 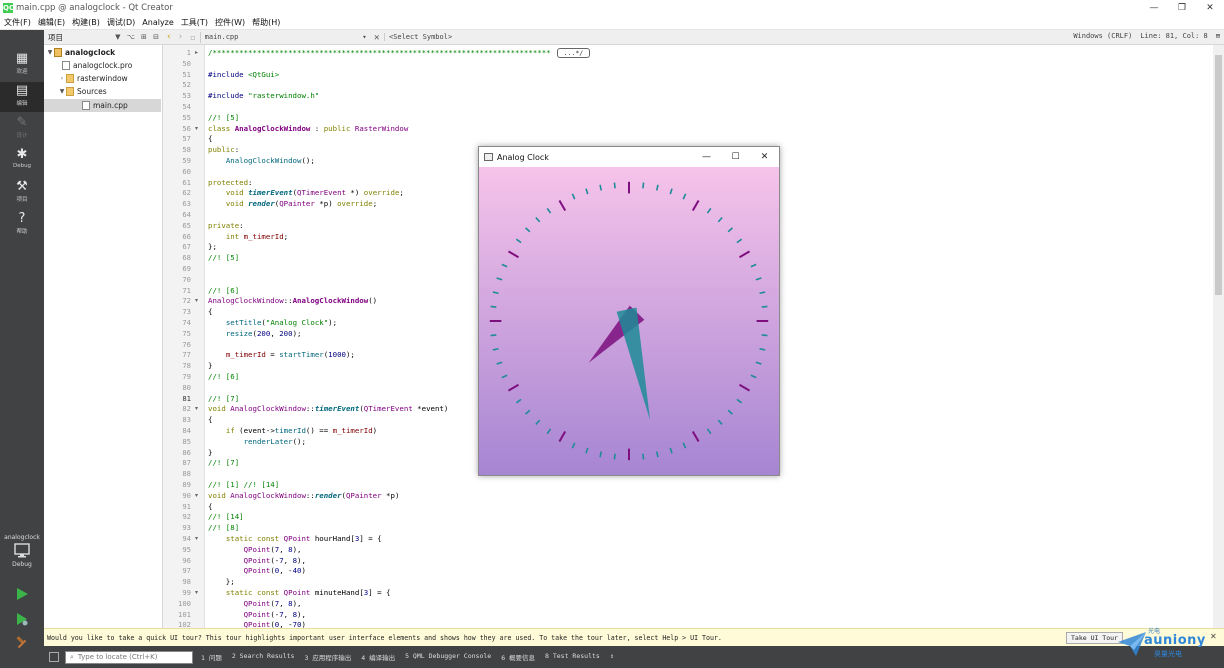 I want to click on code-line: static const QPoint minuteHand[3] = {, so click(x=308, y=592).